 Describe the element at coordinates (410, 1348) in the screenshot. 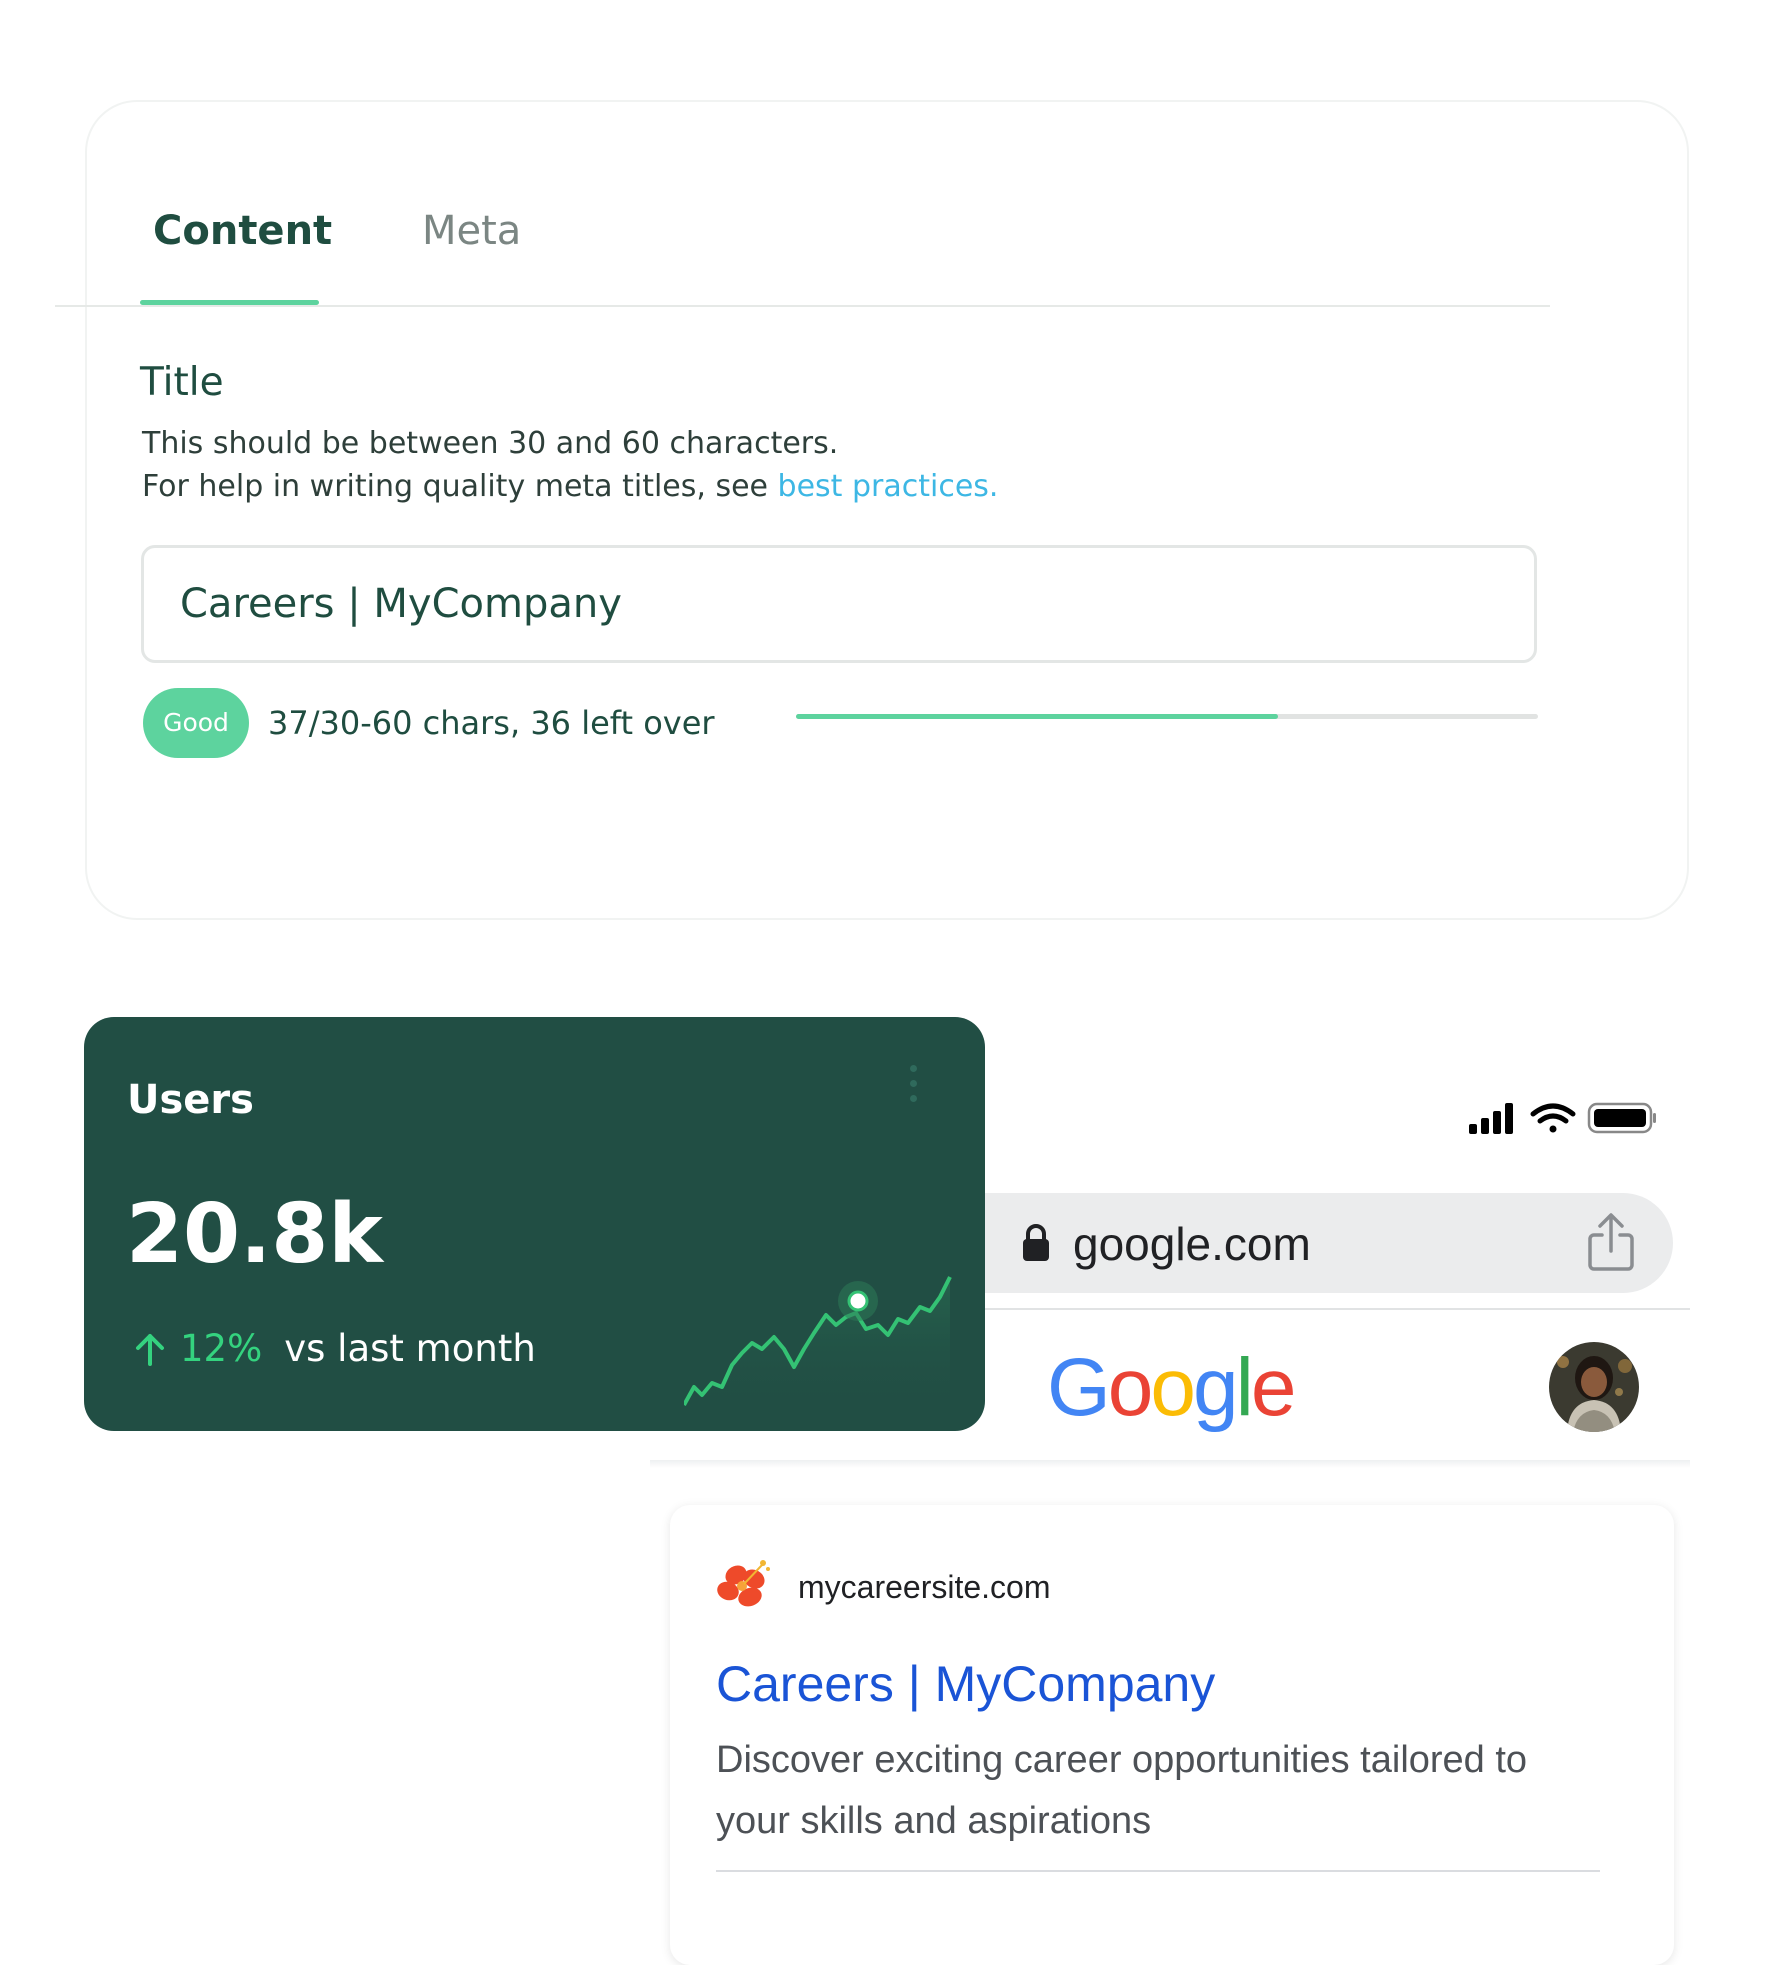

I see `trend-comparison: vs last month` at that location.